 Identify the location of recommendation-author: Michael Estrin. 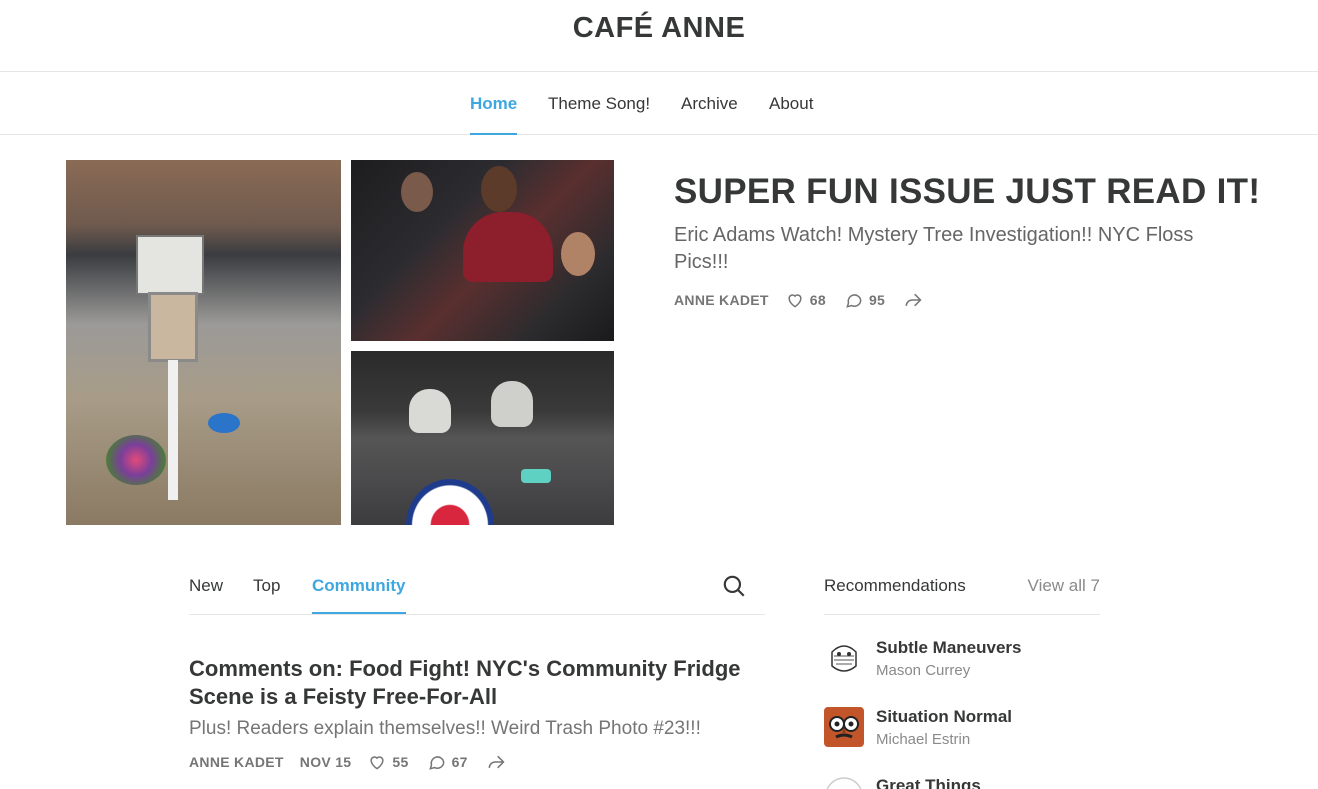
(923, 739).